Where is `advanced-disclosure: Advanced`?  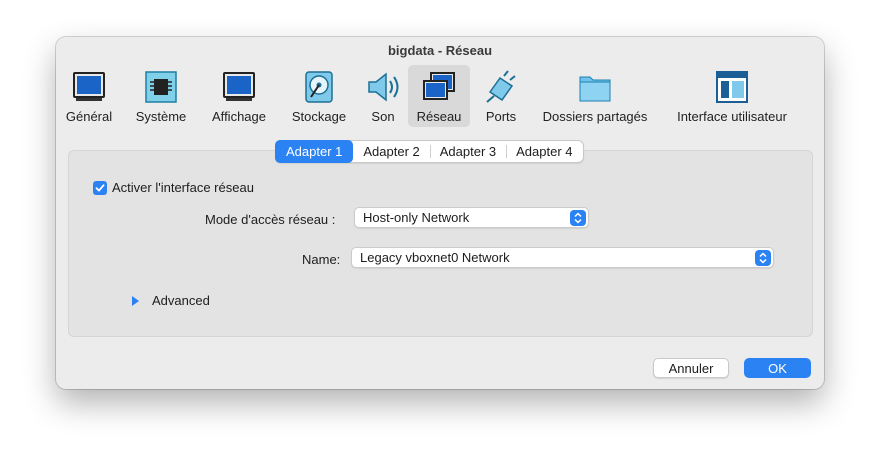
advanced-disclosure: Advanced is located at coordinates (171, 300).